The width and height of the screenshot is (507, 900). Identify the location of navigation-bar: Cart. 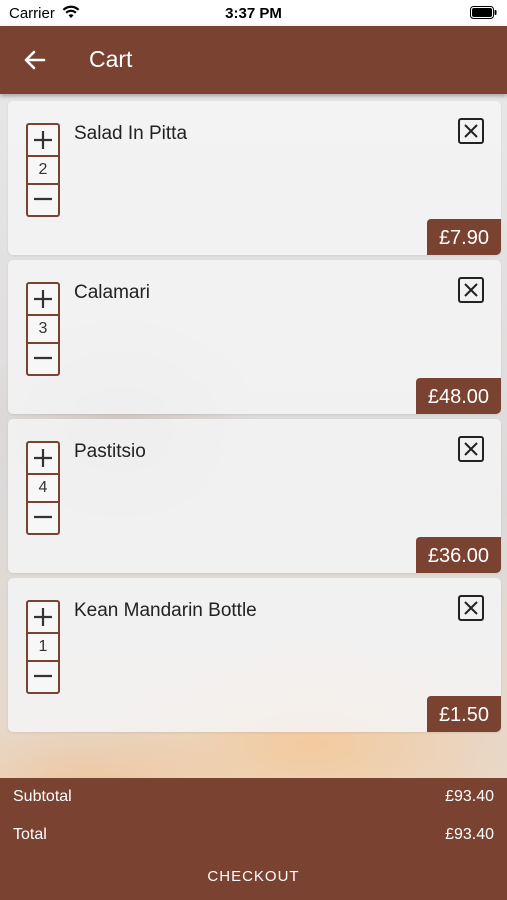
(253, 60).